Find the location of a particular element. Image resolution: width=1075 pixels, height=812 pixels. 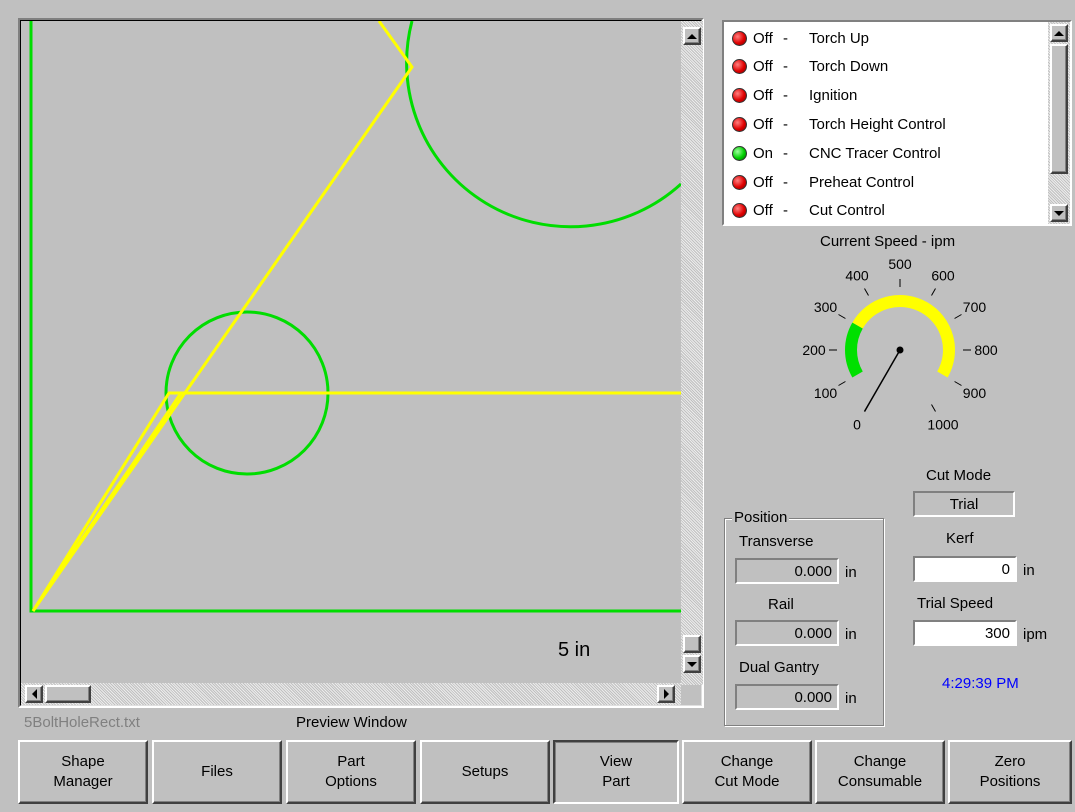

gauge-tick-label: 400 is located at coordinates (857, 276).